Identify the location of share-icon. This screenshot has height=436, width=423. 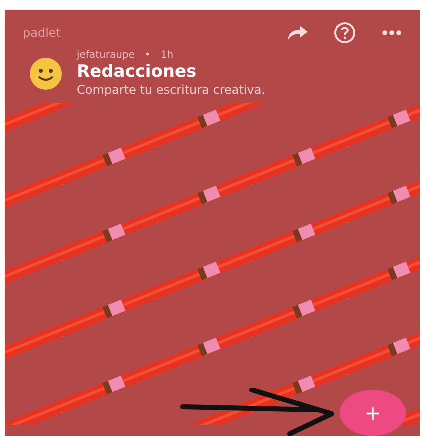
(298, 33).